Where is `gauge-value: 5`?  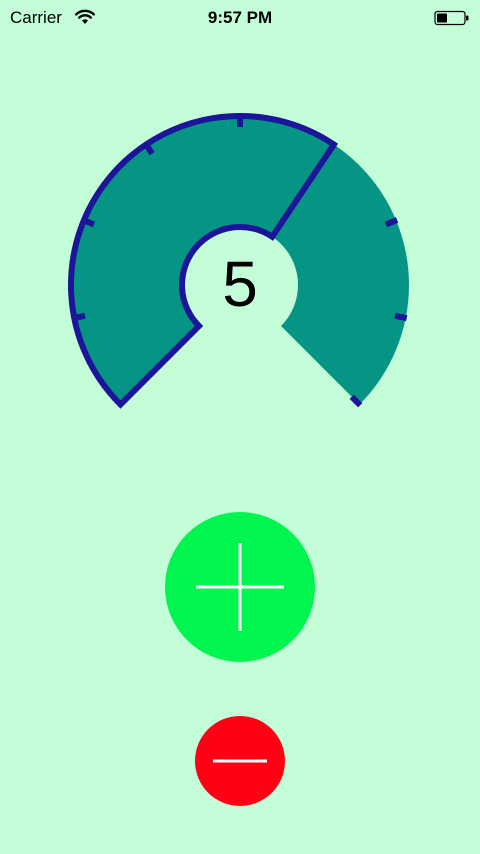
gauge-value: 5 is located at coordinates (240, 284).